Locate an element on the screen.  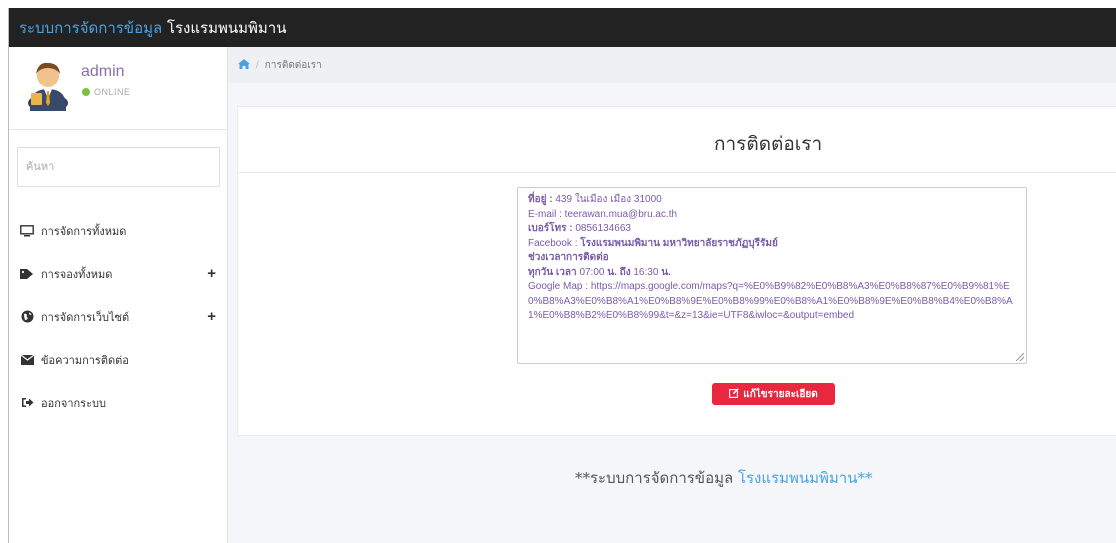
card-header: การติดต่อเรา is located at coordinates (677, 140).